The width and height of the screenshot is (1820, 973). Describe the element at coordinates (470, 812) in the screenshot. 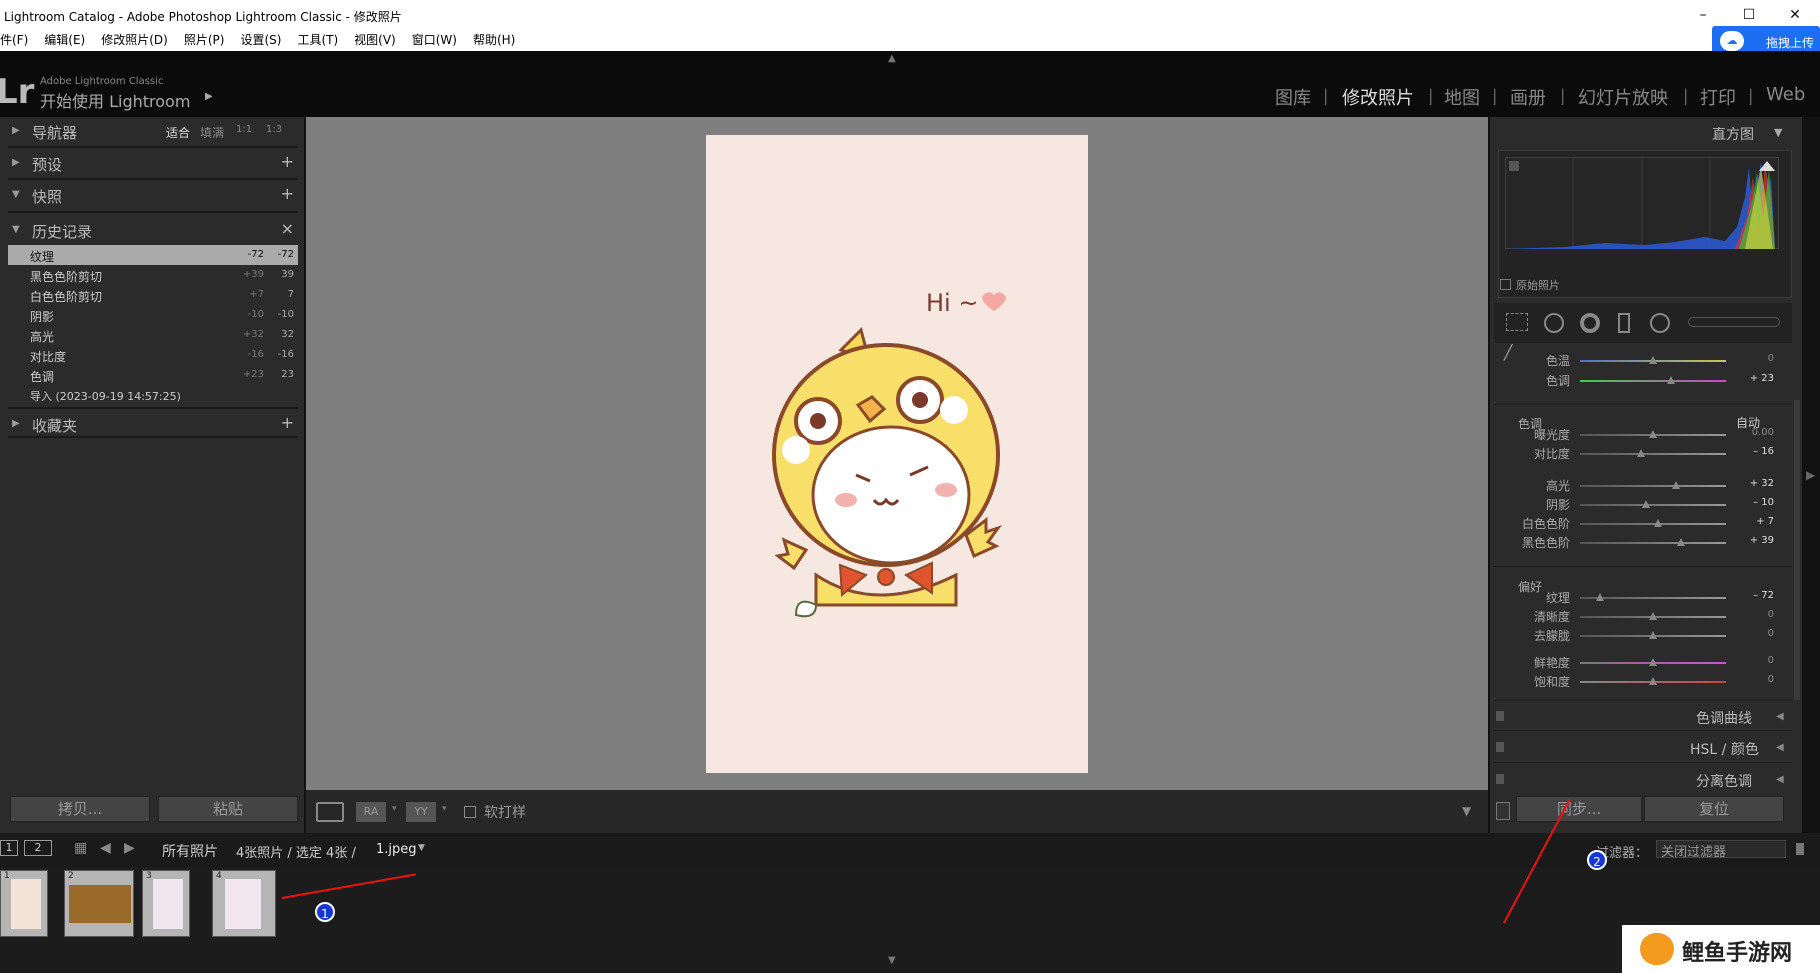

I see `softproof-checkbox` at that location.